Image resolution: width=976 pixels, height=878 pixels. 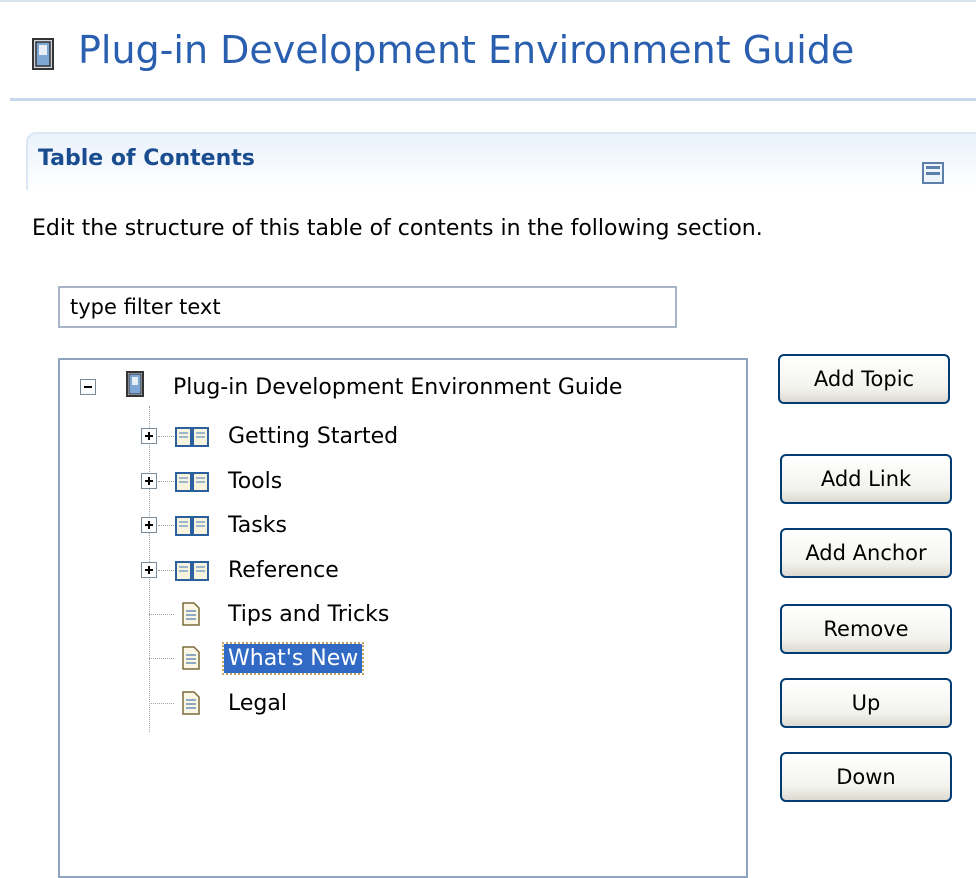 I want to click on up-button: Up, so click(x=866, y=703).